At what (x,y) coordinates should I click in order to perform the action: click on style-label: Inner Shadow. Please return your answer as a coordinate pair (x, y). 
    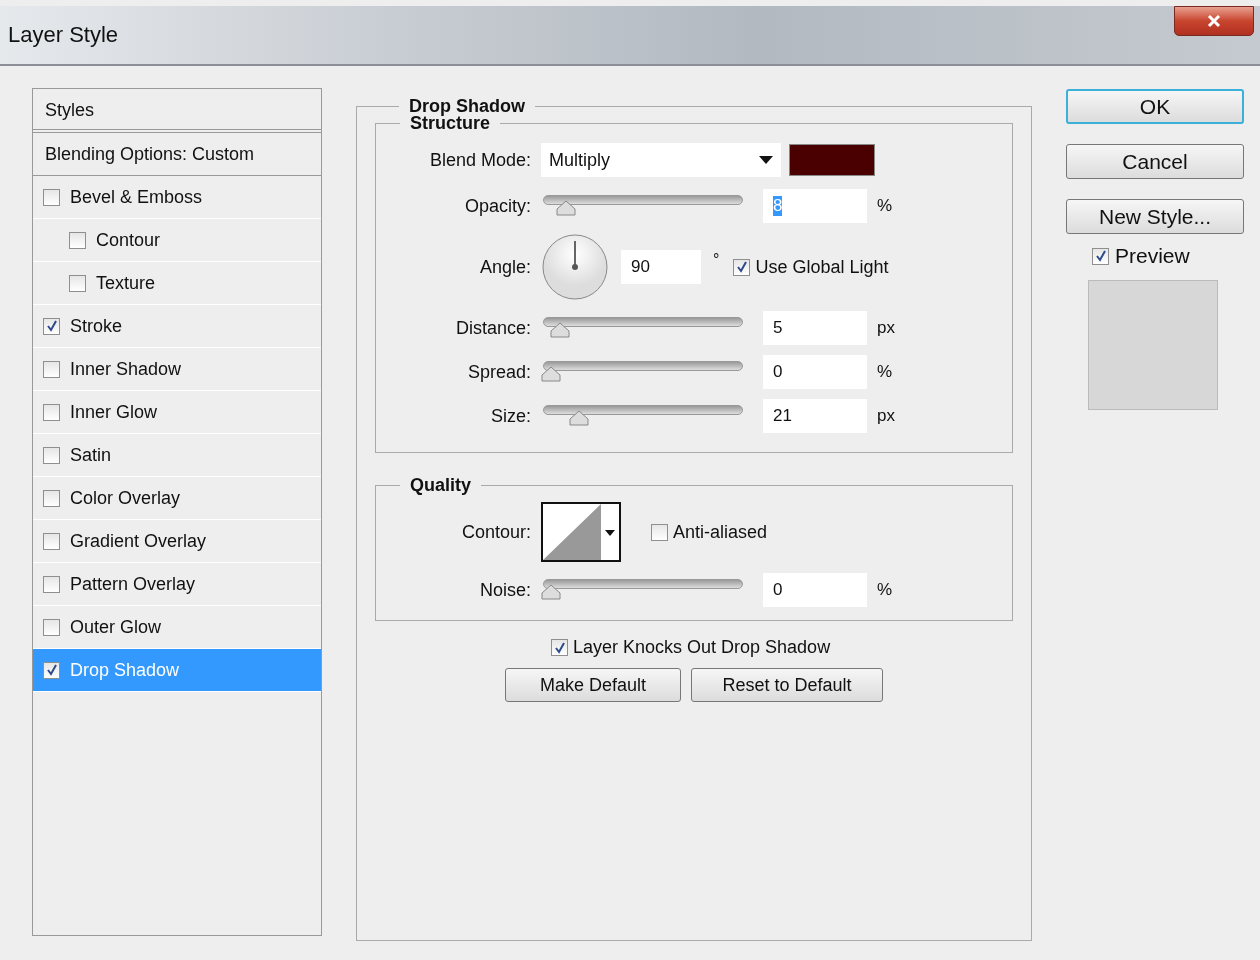
    Looking at the image, I should click on (126, 369).